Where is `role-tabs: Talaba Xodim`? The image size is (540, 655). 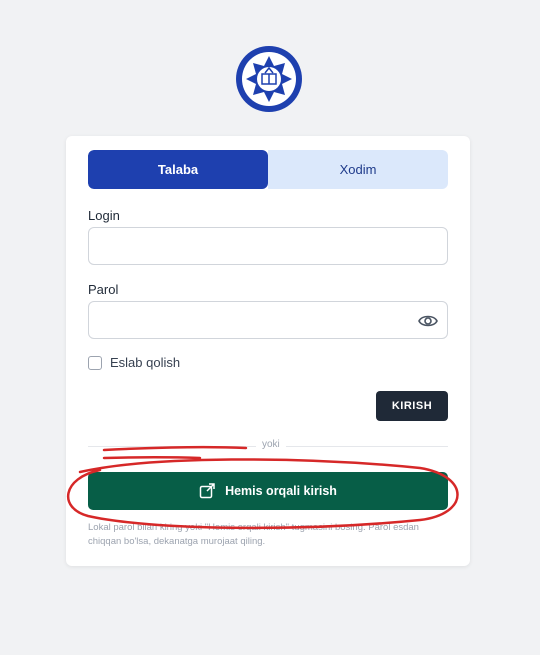
role-tabs: Talaba Xodim is located at coordinates (268, 169).